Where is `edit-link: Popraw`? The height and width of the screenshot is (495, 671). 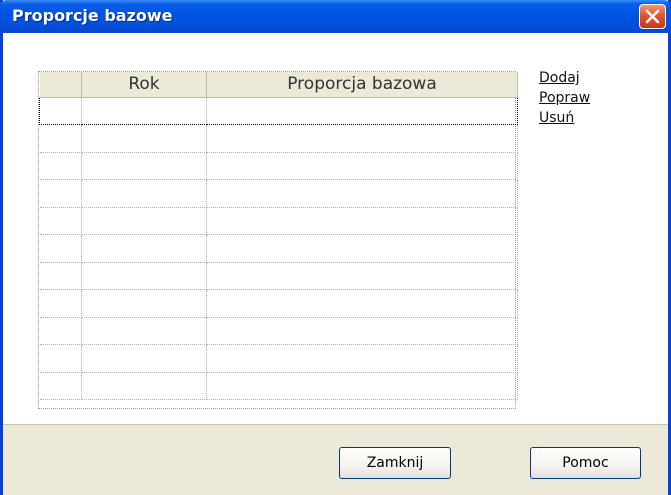 edit-link: Popraw is located at coordinates (564, 98).